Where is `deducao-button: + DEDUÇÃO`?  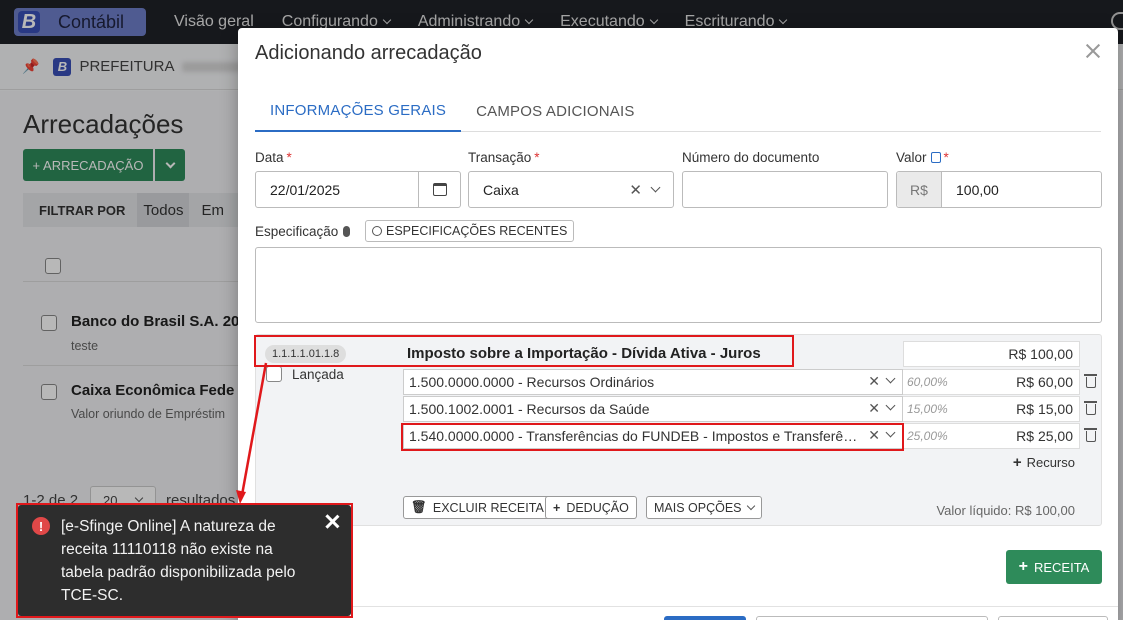 deducao-button: + DEDUÇÃO is located at coordinates (591, 507).